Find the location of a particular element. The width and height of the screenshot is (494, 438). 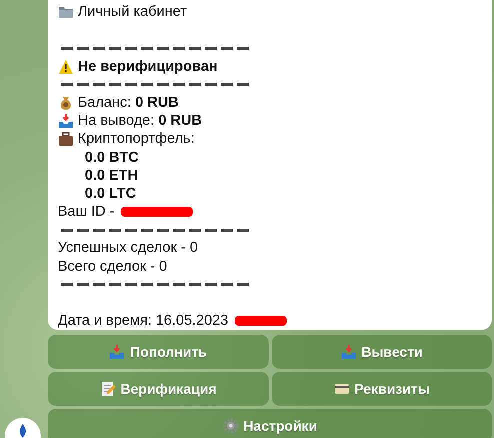

keyboard-button: Вывести is located at coordinates (382, 352).